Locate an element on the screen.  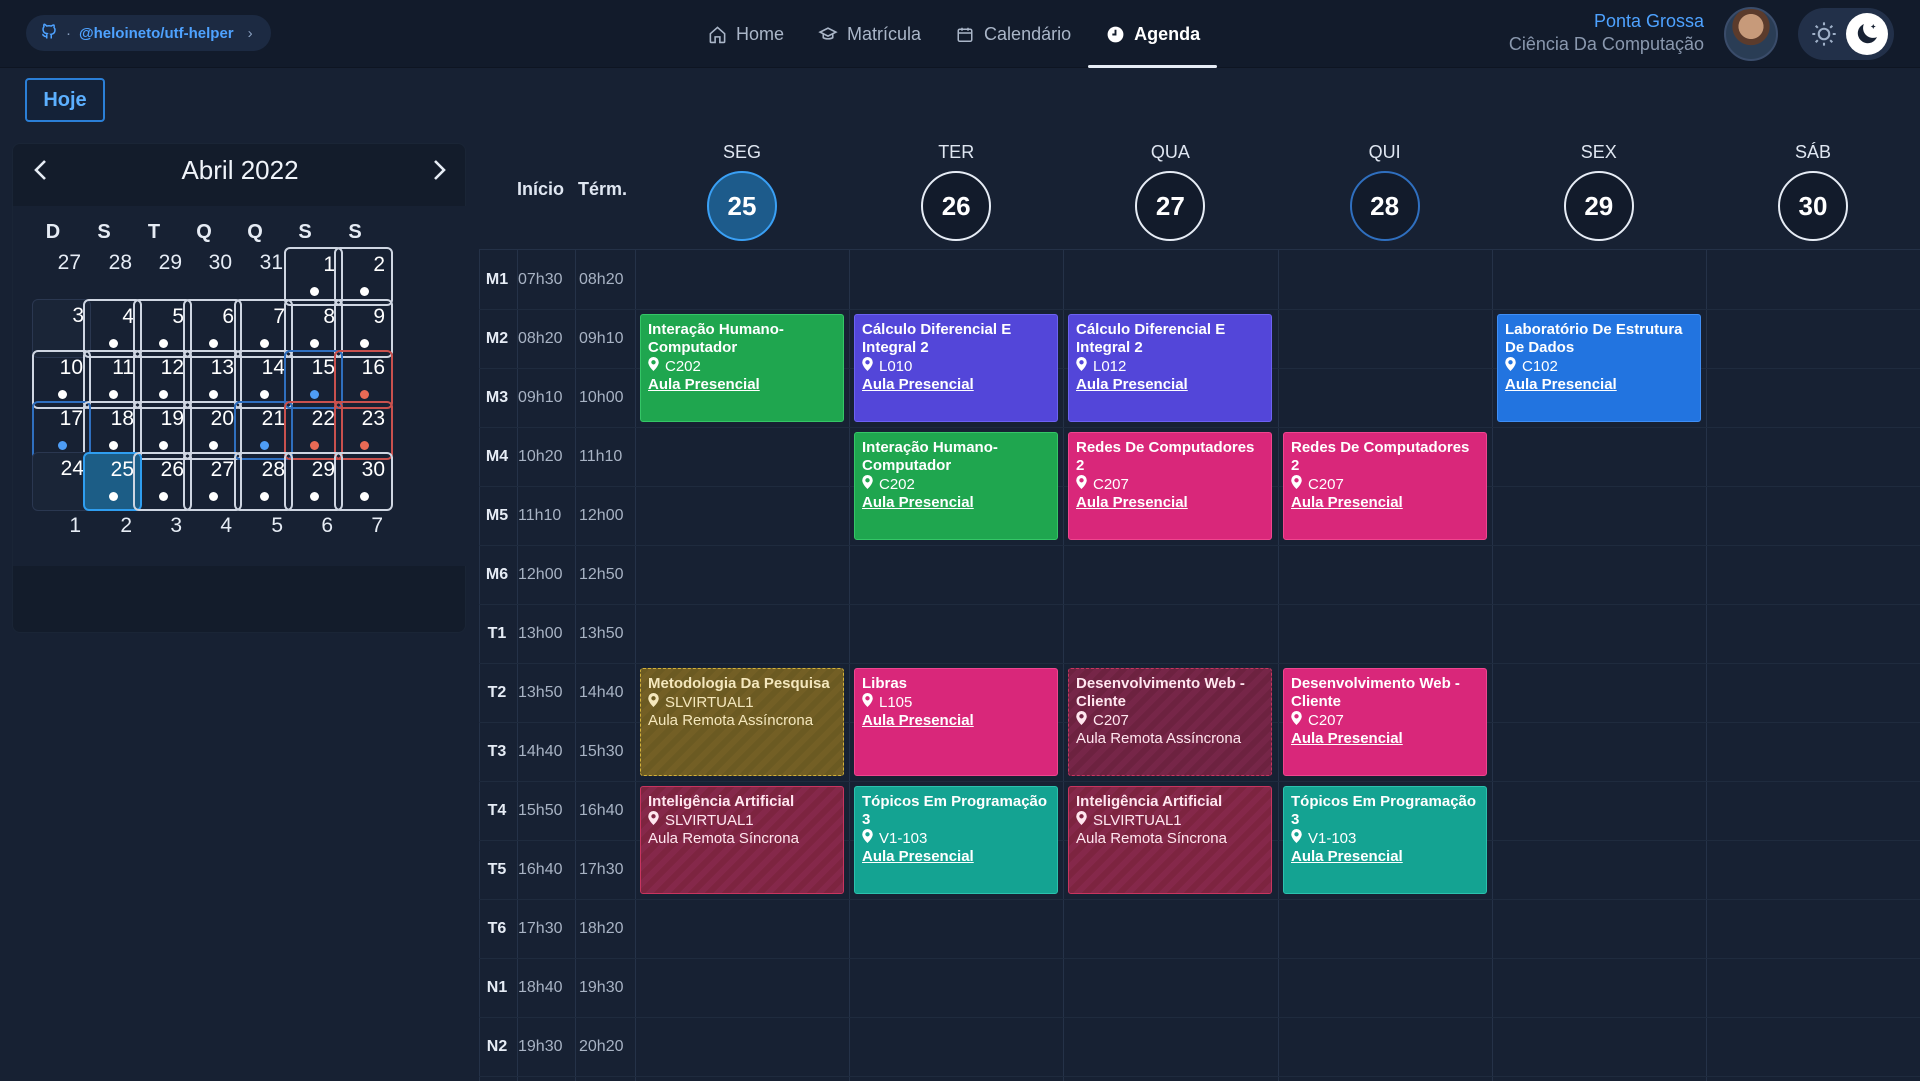
slot-end-time: 14h40 is located at coordinates (601, 692).